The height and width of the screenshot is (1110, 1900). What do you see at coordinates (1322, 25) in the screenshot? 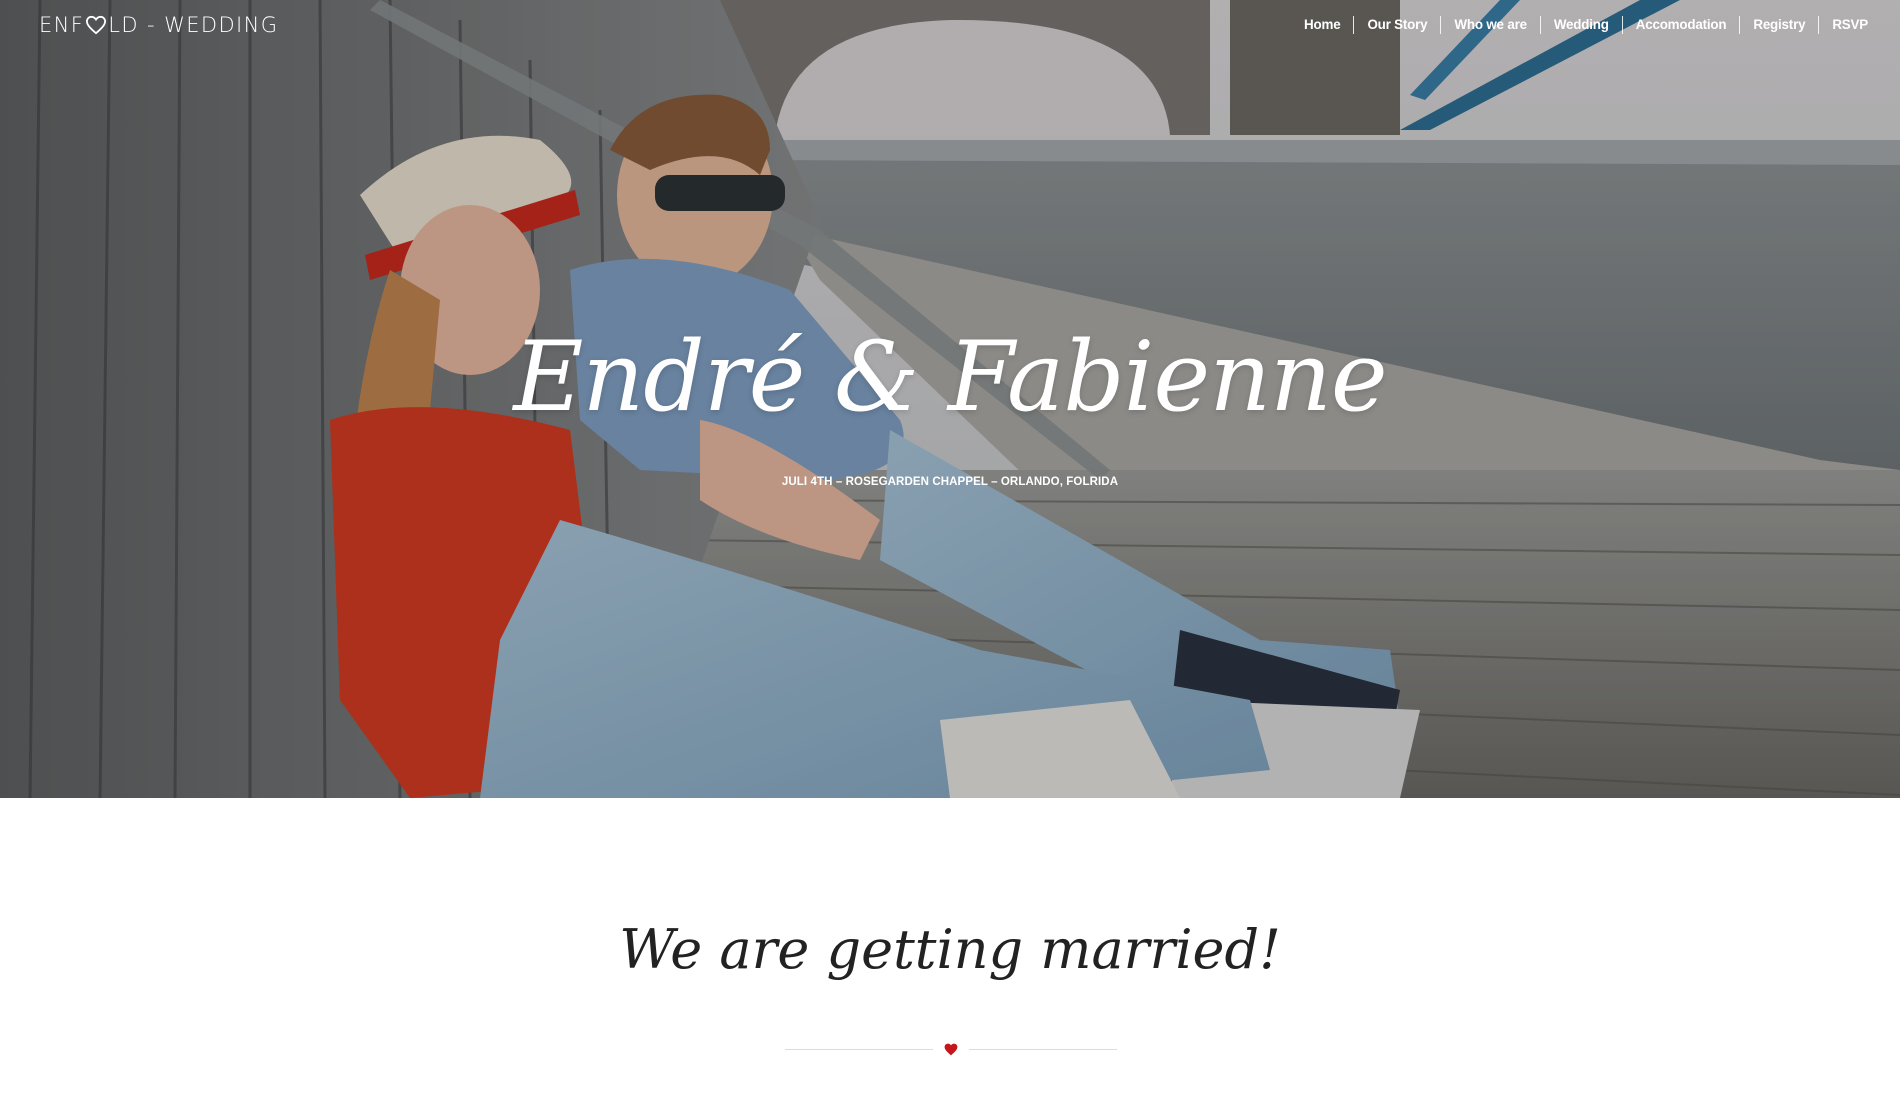
I see `nav-item-home: Home` at bounding box center [1322, 25].